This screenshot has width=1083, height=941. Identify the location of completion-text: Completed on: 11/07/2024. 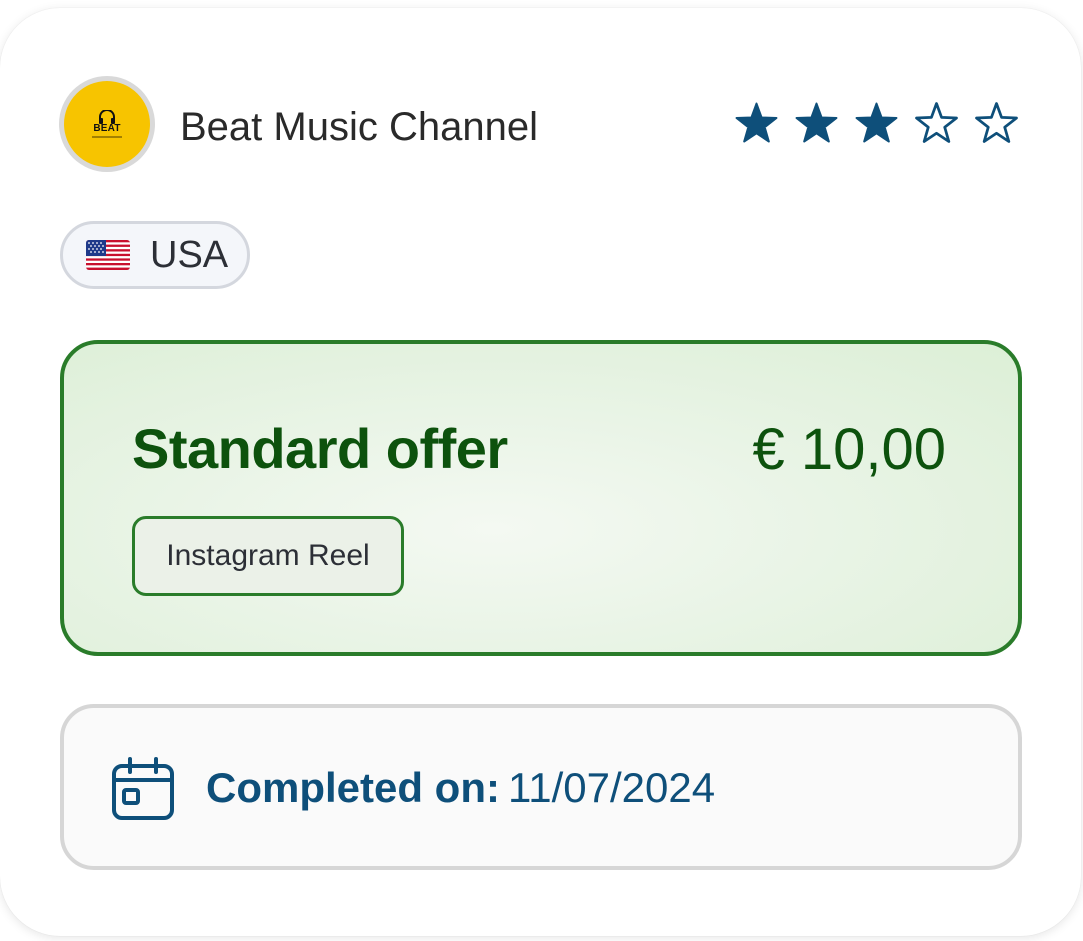
(460, 788).